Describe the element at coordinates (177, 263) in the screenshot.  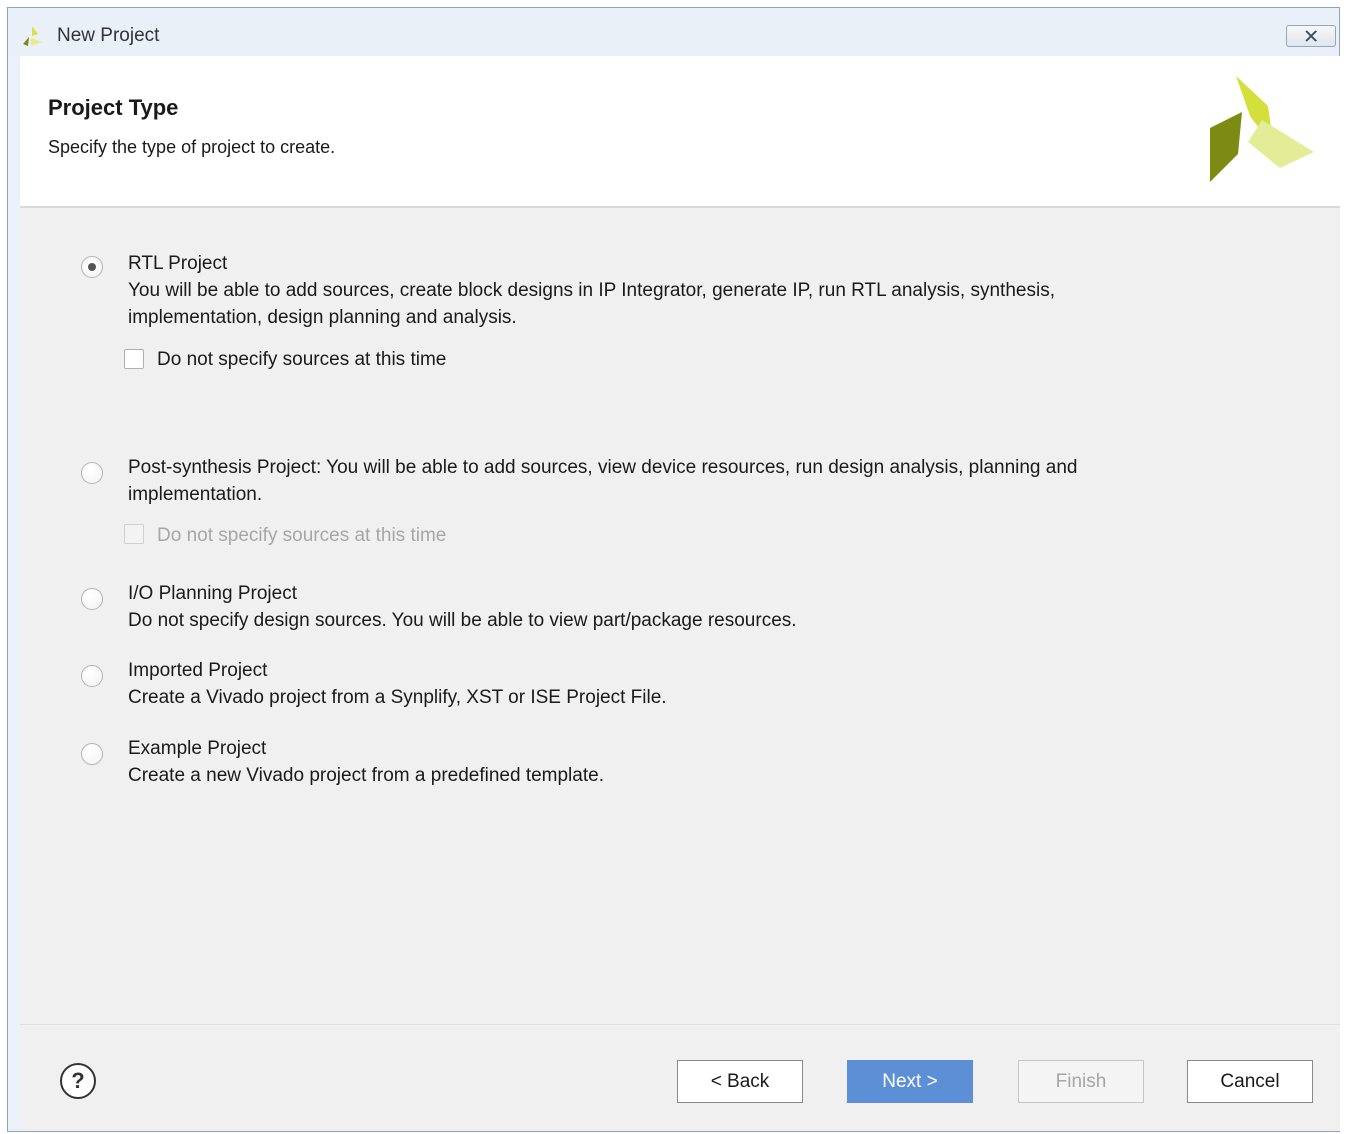
I see `rtl-project-label: RTL Project` at that location.